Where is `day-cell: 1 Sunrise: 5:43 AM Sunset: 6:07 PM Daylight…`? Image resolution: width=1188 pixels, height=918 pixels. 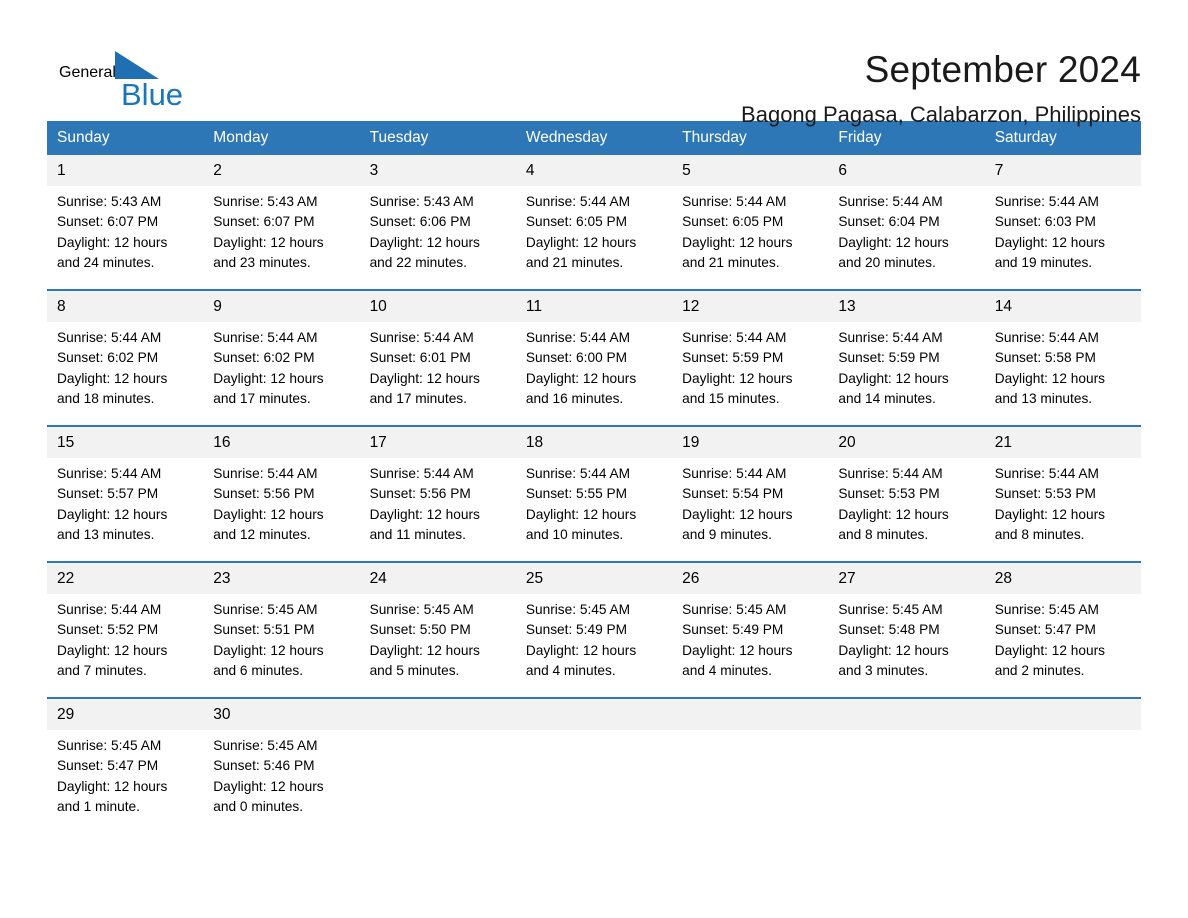
day-cell: 1 Sunrise: 5:43 AM Sunset: 6:07 PM Daylight… is located at coordinates (125, 216).